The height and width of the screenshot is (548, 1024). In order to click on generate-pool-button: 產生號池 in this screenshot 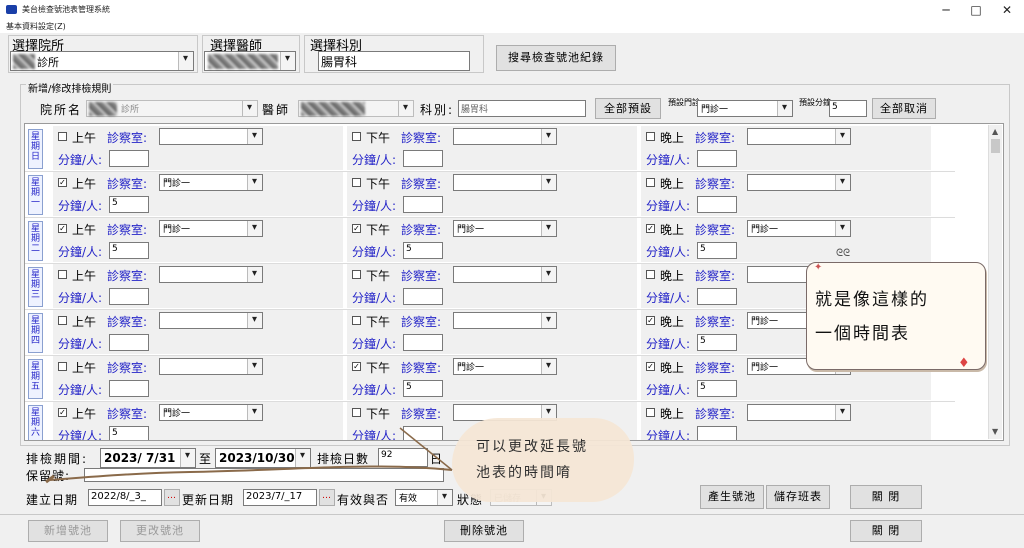, I will do `click(732, 497)`.